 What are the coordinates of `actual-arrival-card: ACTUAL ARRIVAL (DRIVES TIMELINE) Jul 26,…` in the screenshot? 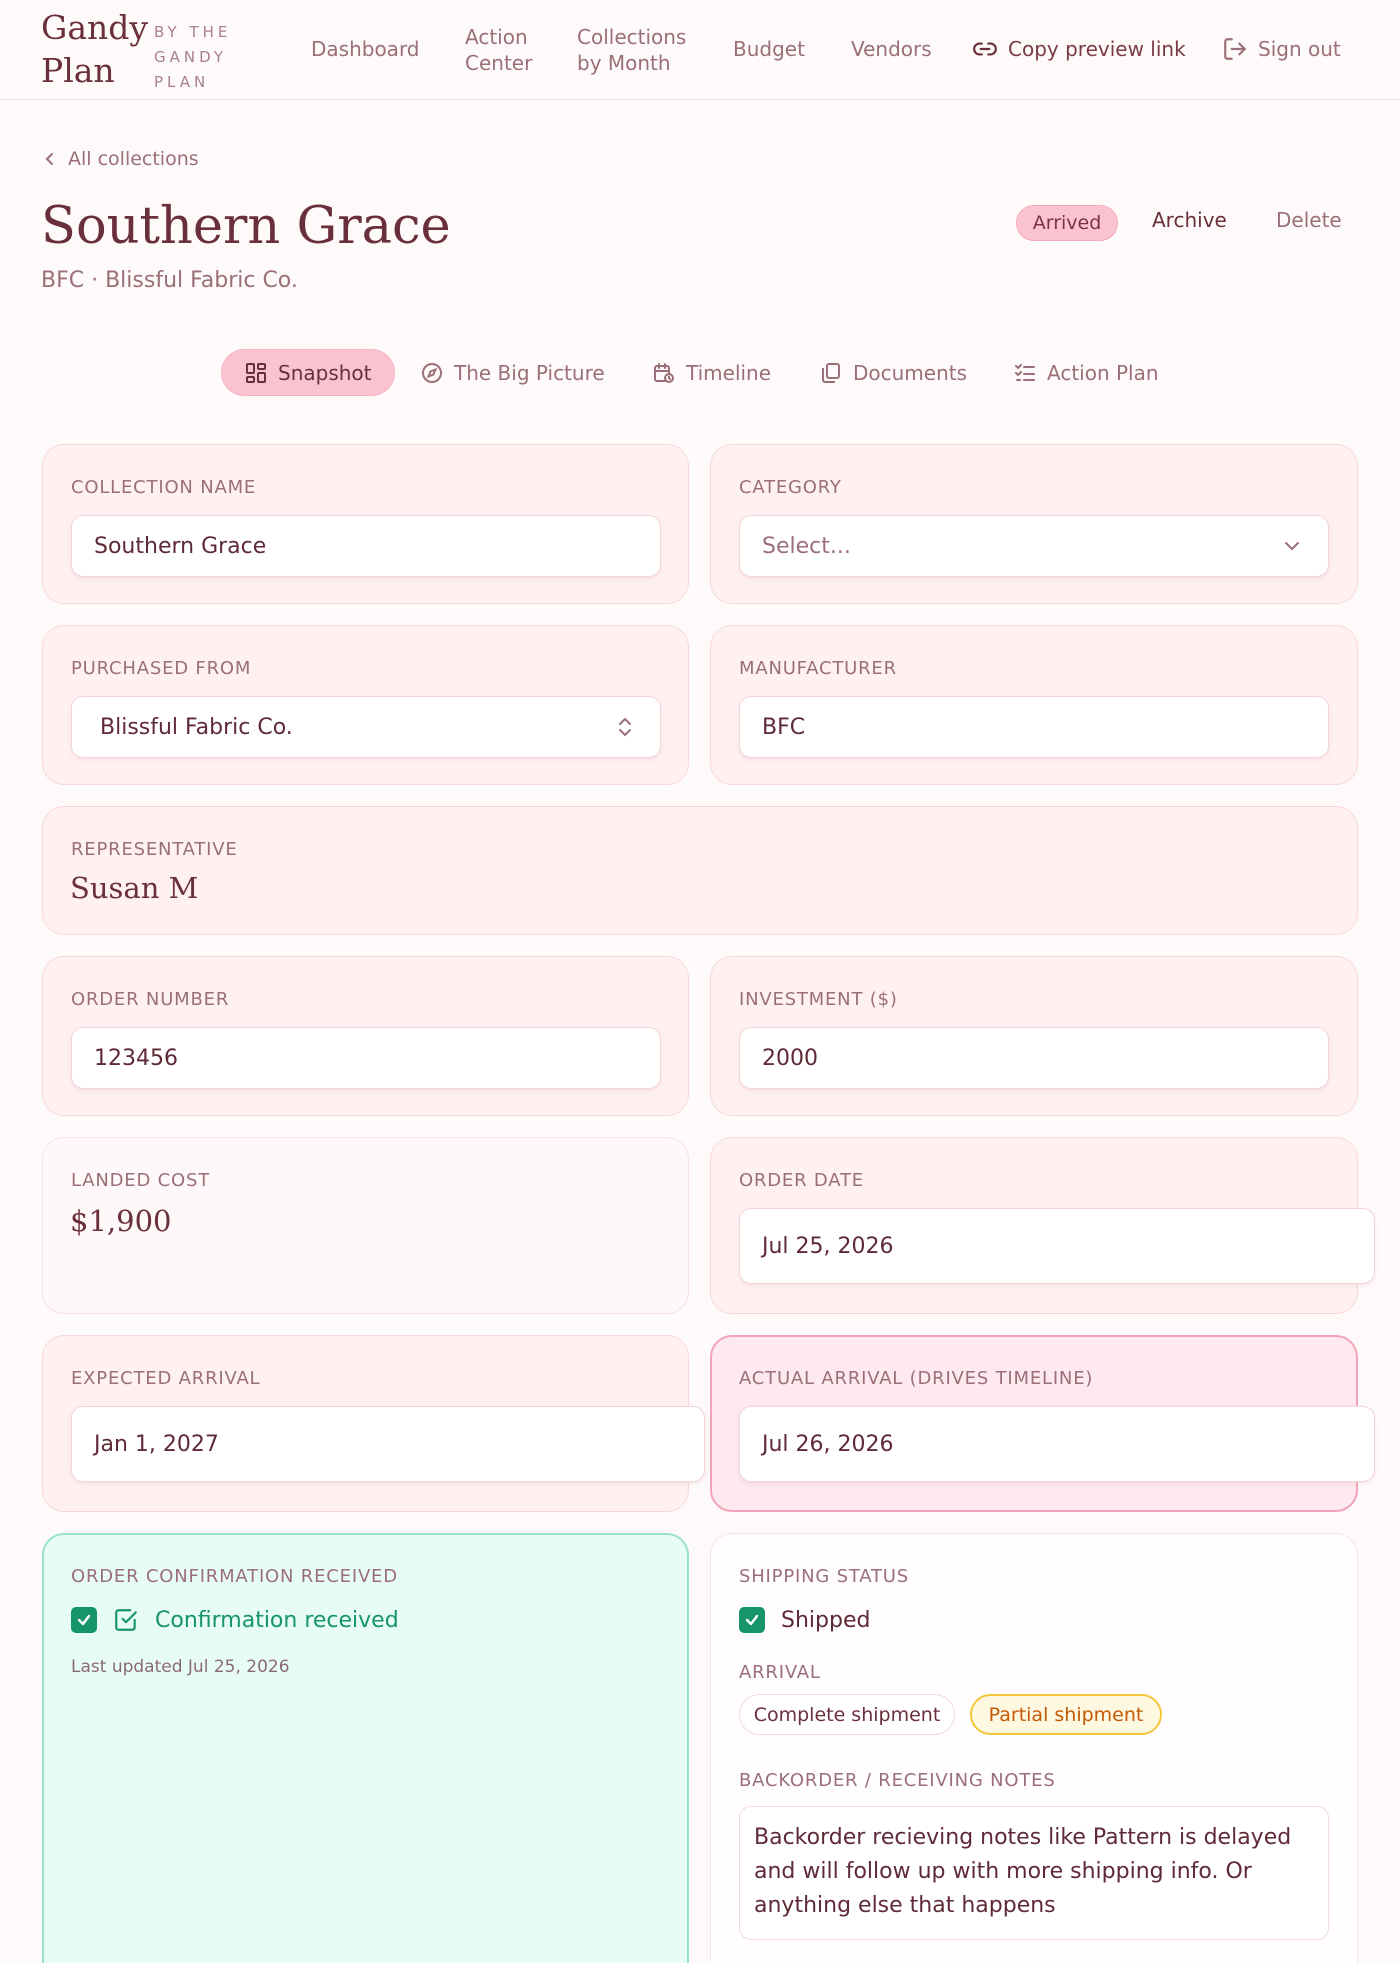 It's located at (1042, 1423).